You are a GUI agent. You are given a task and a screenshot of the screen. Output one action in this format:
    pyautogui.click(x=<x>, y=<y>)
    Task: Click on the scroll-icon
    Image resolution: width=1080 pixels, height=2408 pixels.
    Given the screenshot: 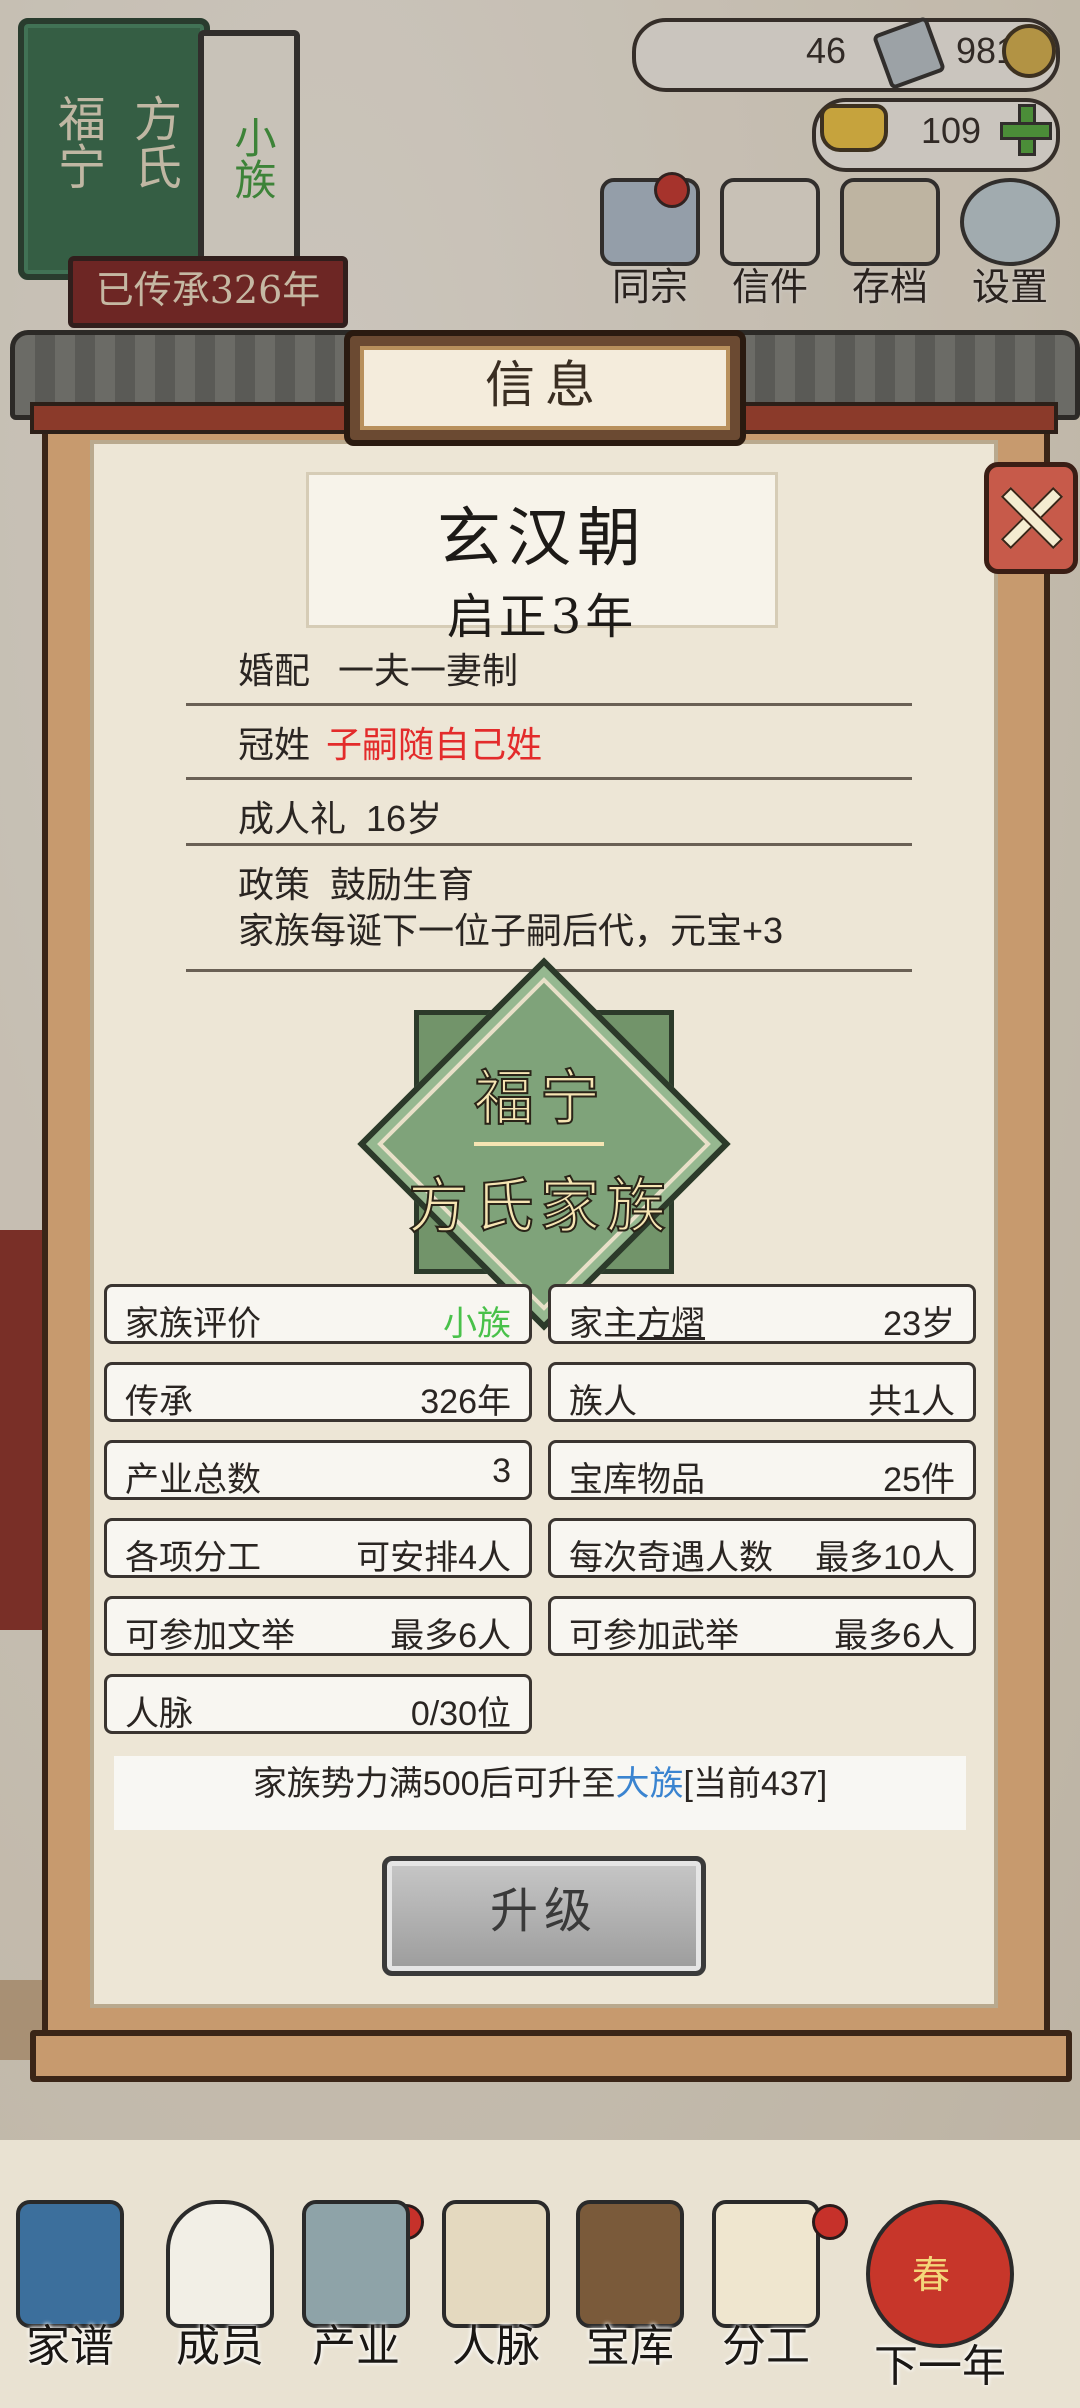 What is the action you would take?
    pyautogui.click(x=766, y=2264)
    